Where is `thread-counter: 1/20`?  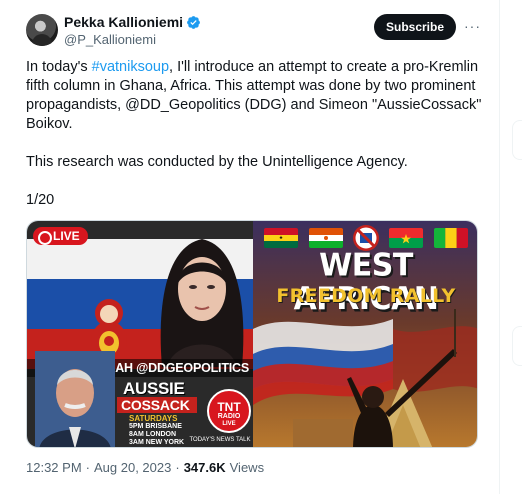
thread-counter: 1/20 is located at coordinates (40, 200).